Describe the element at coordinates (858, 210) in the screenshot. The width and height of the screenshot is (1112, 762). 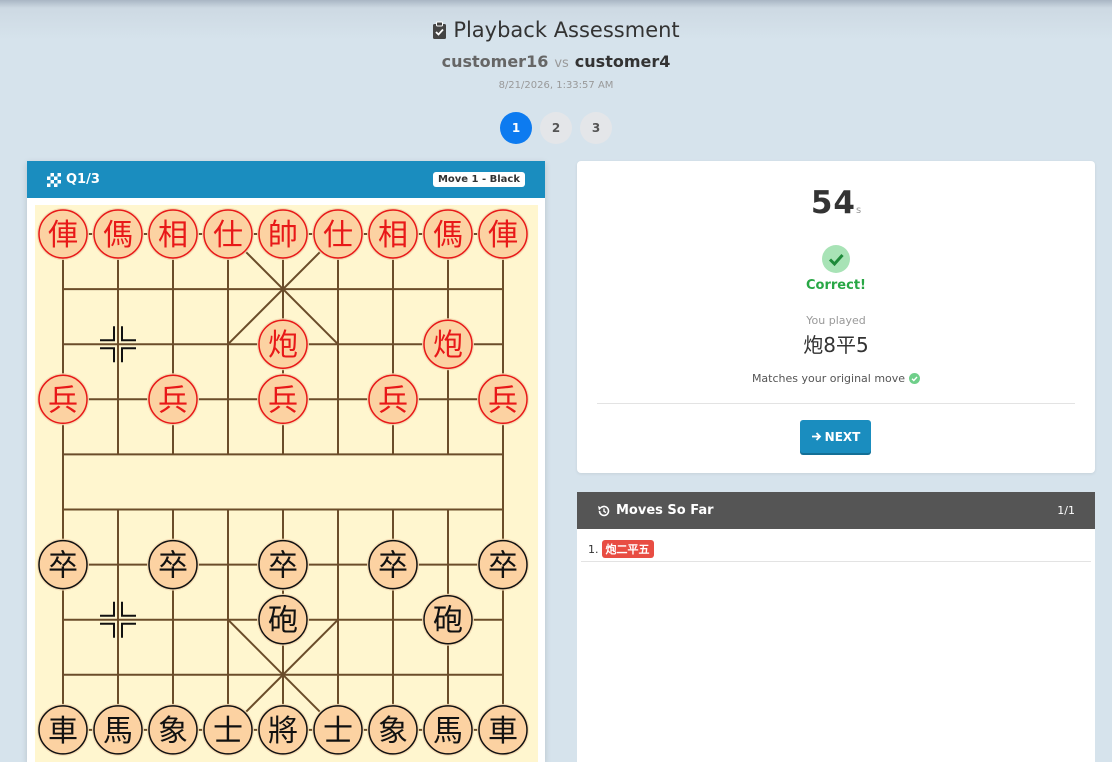
I see `timer-unit: s` at that location.